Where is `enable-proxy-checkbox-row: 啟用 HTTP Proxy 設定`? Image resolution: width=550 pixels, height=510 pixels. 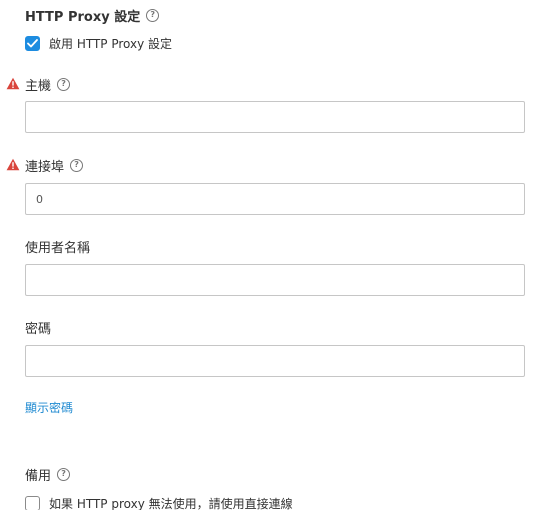 enable-proxy-checkbox-row: 啟用 HTTP Proxy 設定 is located at coordinates (98, 43).